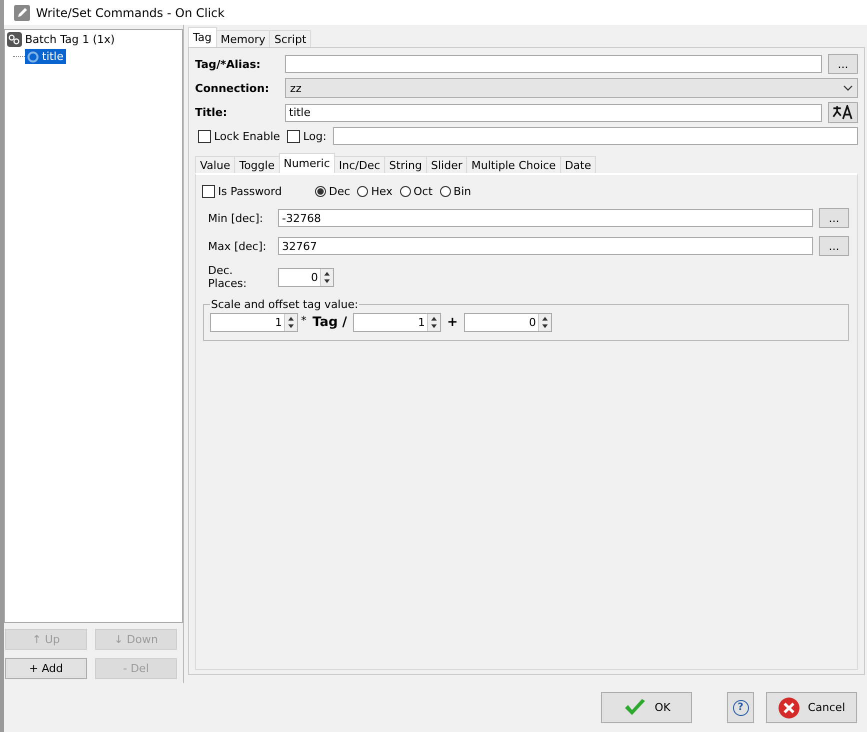 The image size is (867, 732). What do you see at coordinates (290, 38) in the screenshot?
I see `tab: Script` at bounding box center [290, 38].